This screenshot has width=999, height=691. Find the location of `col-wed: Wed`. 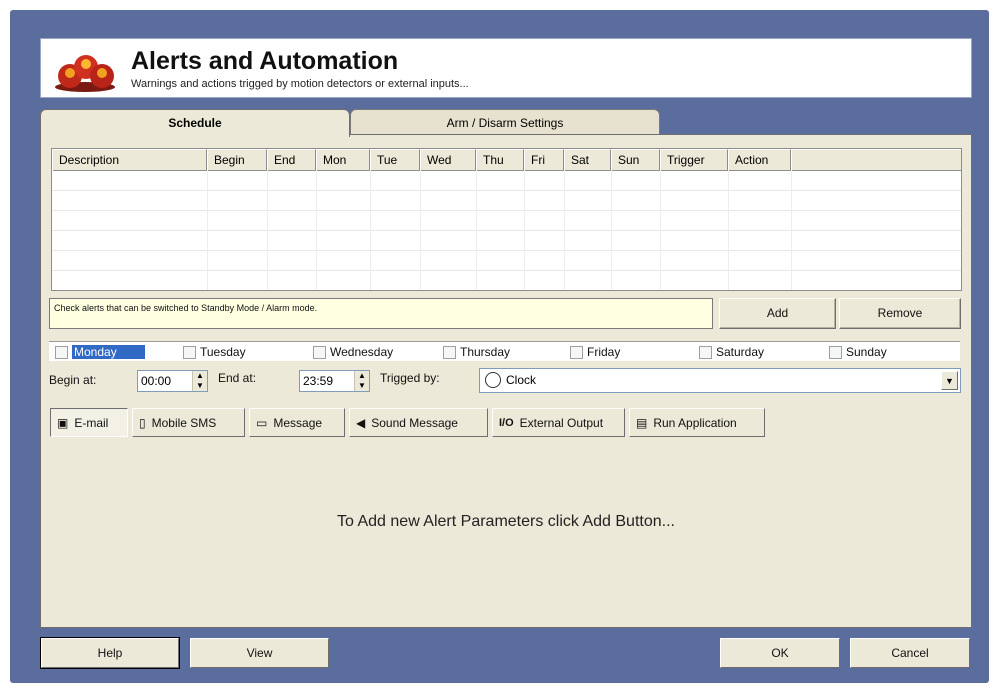

col-wed: Wed is located at coordinates (448, 160).